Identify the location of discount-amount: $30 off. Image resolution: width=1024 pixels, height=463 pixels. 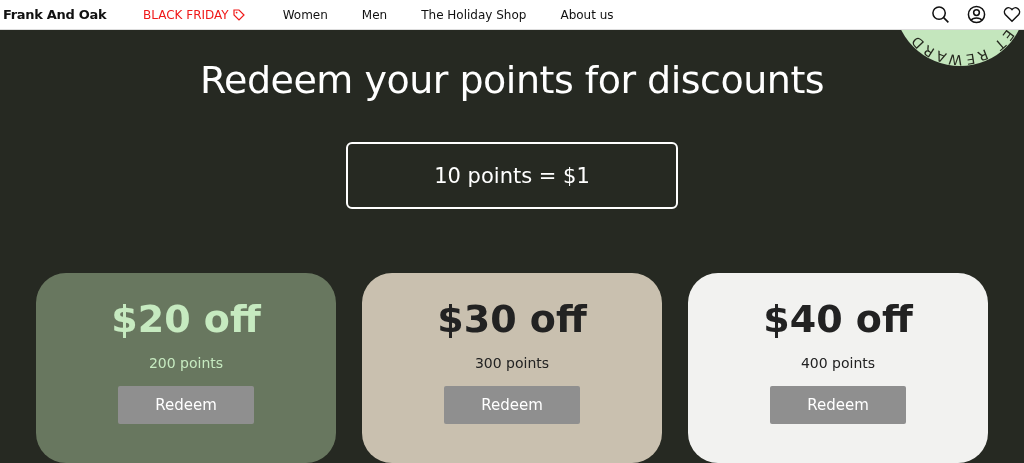
(512, 319).